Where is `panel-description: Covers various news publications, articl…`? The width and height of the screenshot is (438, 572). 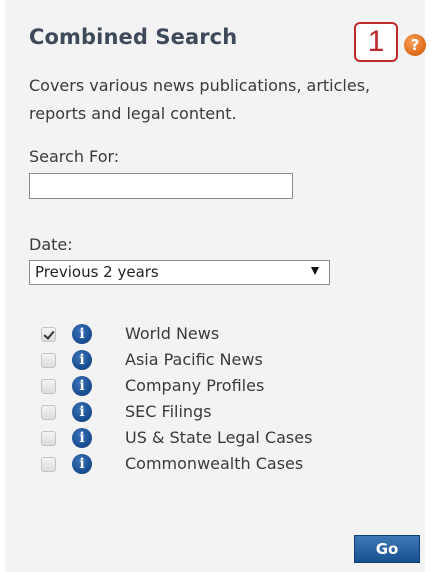
panel-description: Covers various news publications, articl… is located at coordinates (200, 99).